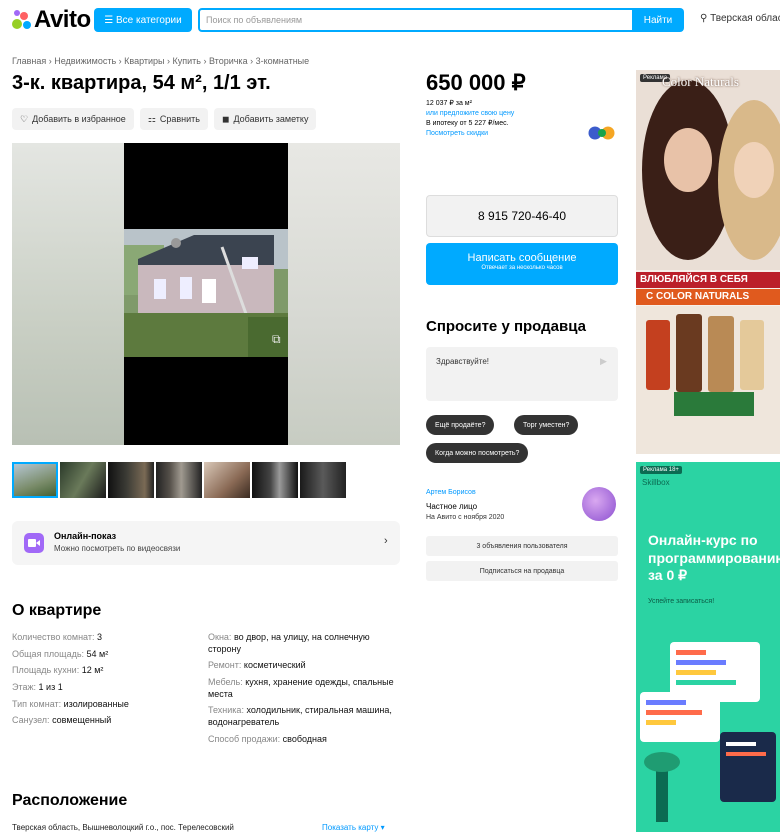  I want to click on param-row: Ремонт: косметический, so click(302, 666).